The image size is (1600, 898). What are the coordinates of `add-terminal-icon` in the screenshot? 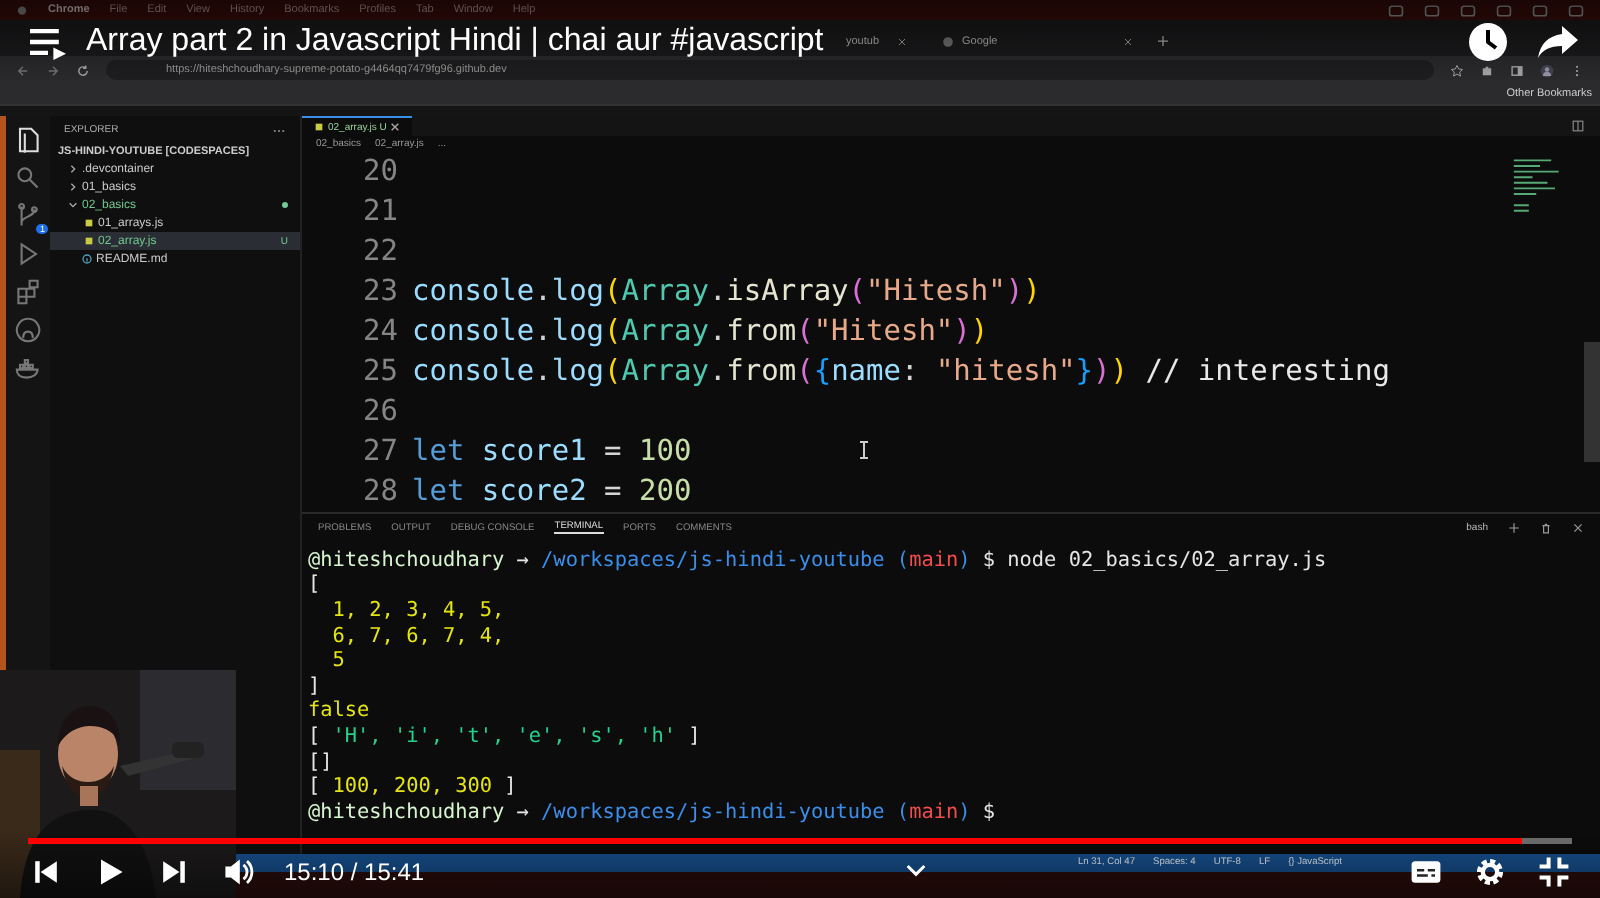 It's located at (1514, 528).